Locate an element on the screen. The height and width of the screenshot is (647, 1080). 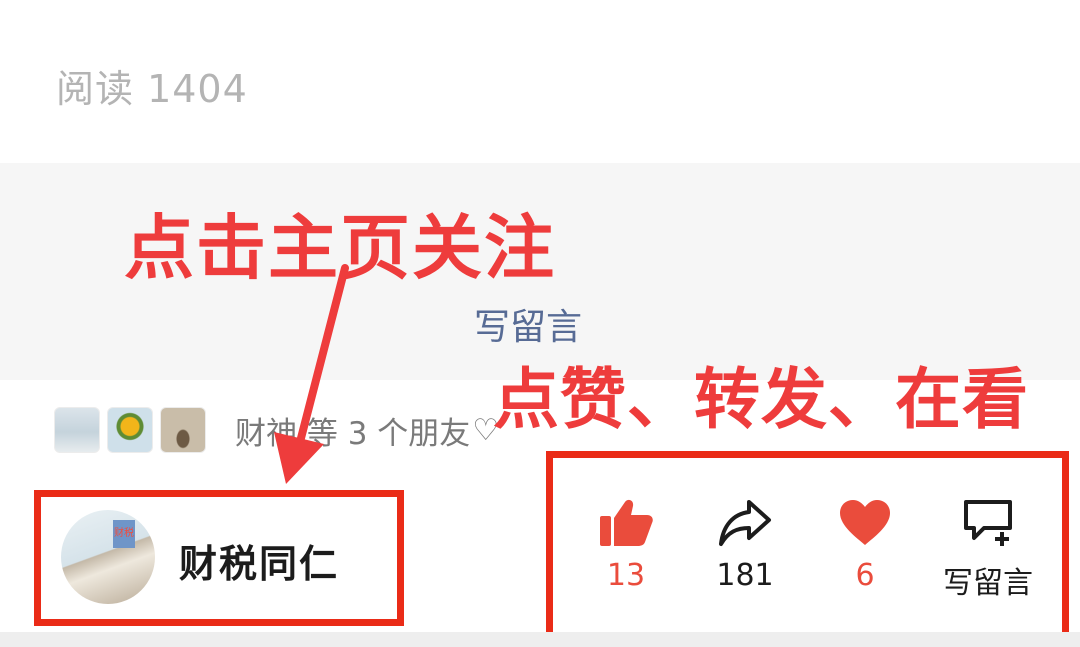
bottom-divider is located at coordinates (540, 639).